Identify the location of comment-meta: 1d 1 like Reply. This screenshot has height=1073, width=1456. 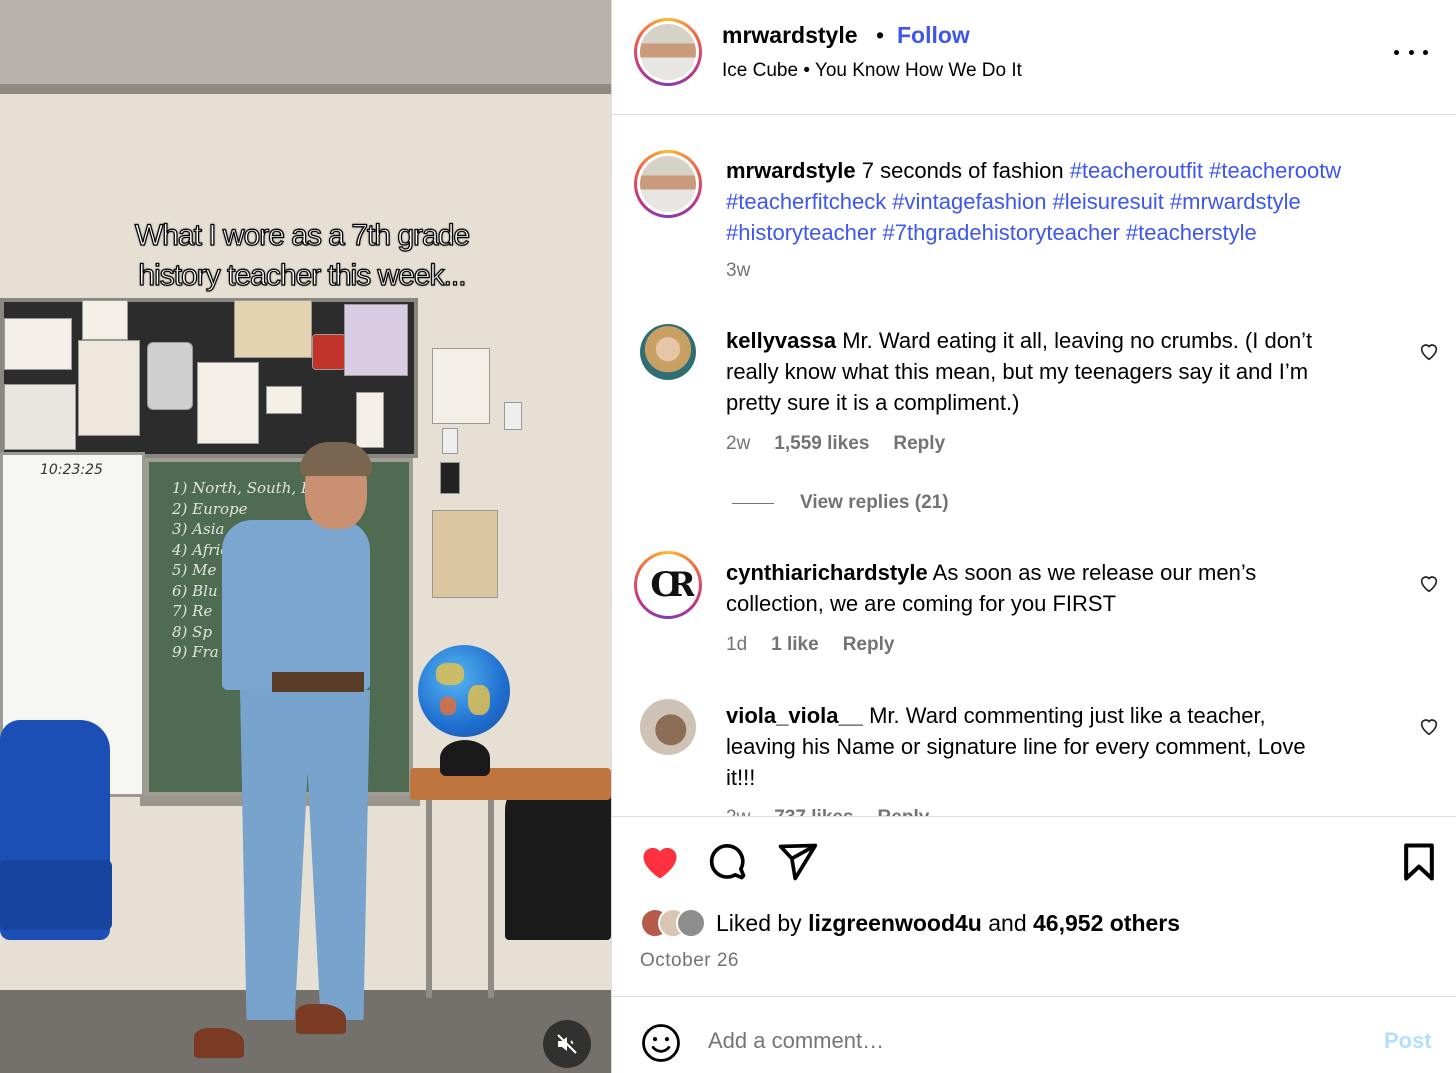
(810, 645).